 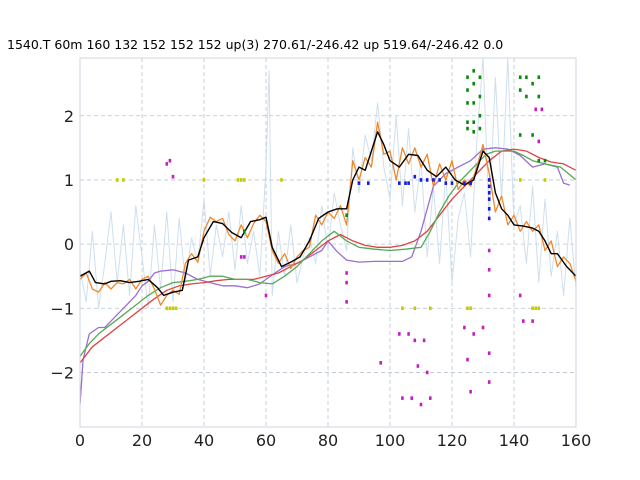 I want to click on x-tick-label: 40, so click(x=204, y=440).